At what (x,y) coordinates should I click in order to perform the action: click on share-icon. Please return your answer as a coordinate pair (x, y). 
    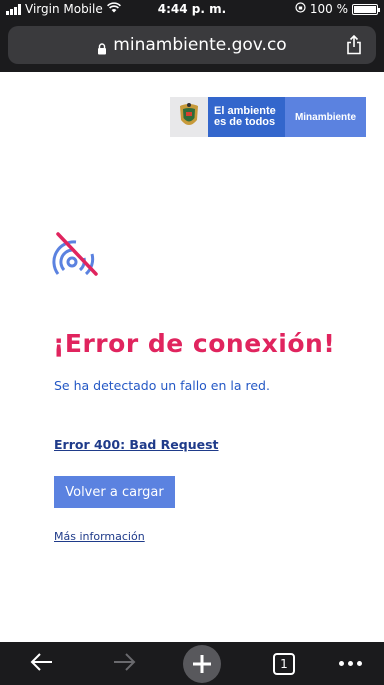
    Looking at the image, I should click on (354, 47).